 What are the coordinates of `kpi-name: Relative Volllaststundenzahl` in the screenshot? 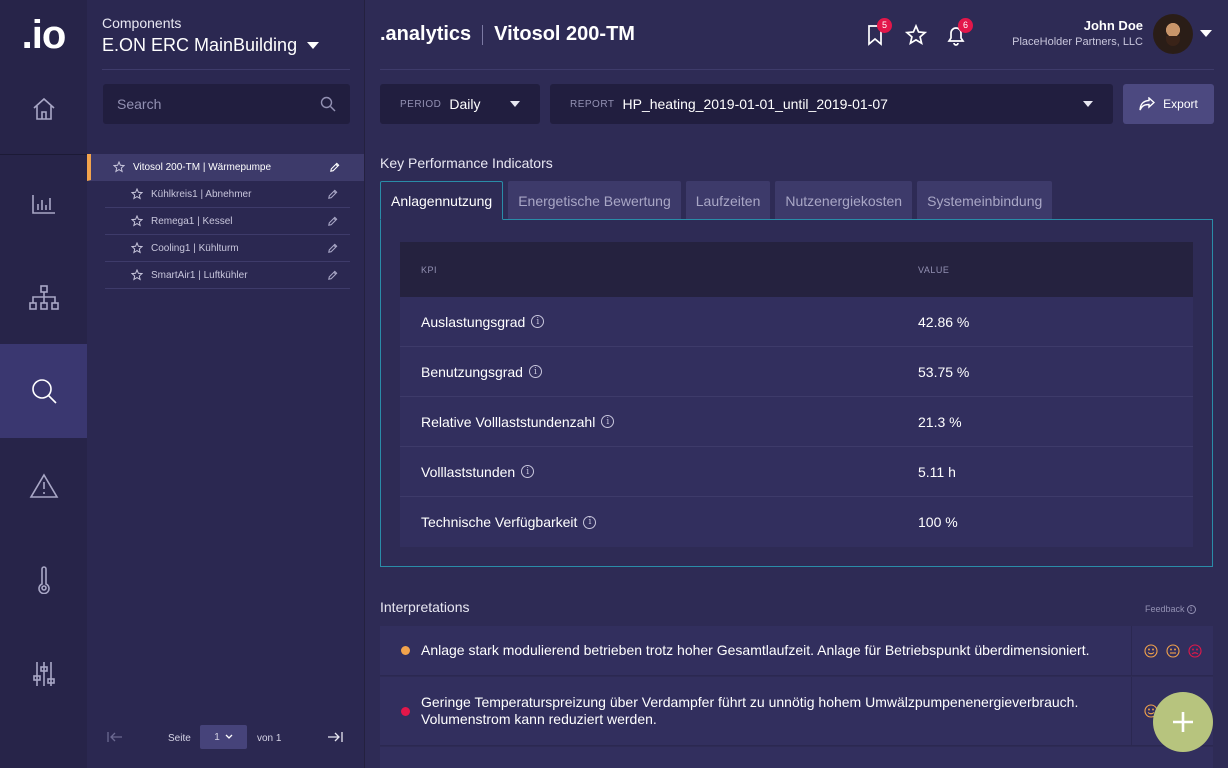 It's located at (508, 421).